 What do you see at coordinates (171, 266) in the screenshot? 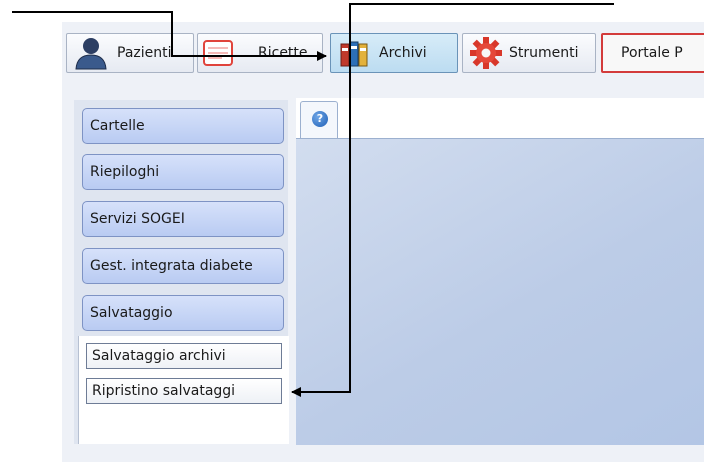
I see `sidebar-item-label: Gest. integrata diabete` at bounding box center [171, 266].